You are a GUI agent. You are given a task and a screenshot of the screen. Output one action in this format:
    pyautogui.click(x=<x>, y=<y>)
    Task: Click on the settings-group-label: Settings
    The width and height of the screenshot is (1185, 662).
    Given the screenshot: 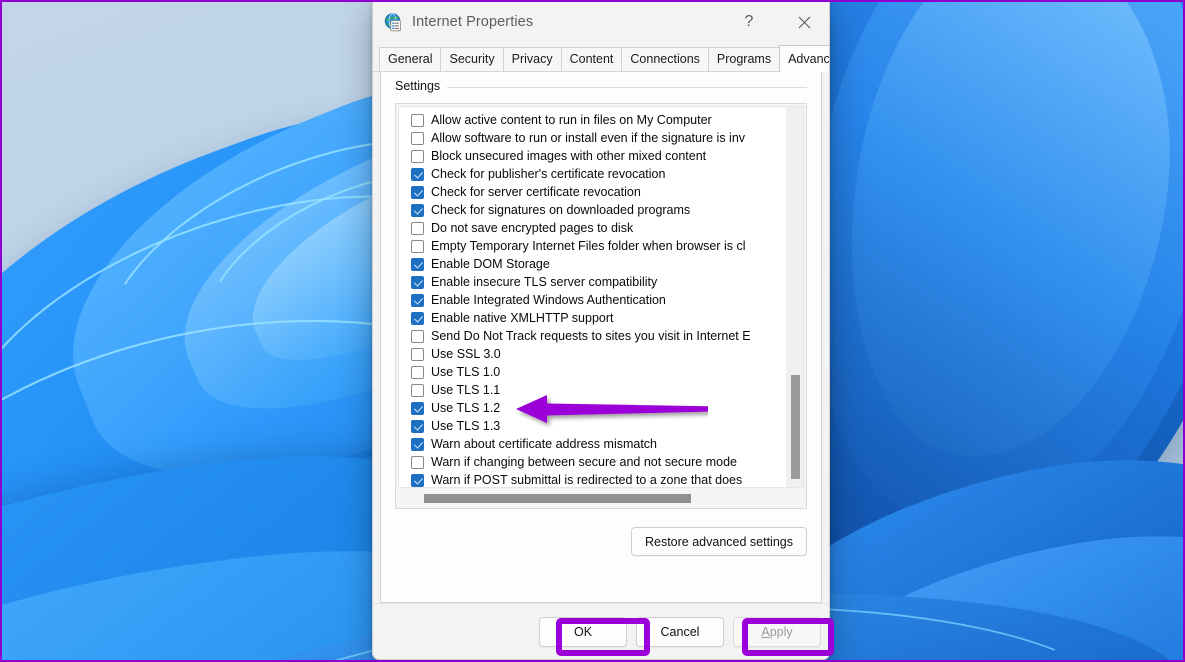 What is the action you would take?
    pyautogui.click(x=421, y=86)
    